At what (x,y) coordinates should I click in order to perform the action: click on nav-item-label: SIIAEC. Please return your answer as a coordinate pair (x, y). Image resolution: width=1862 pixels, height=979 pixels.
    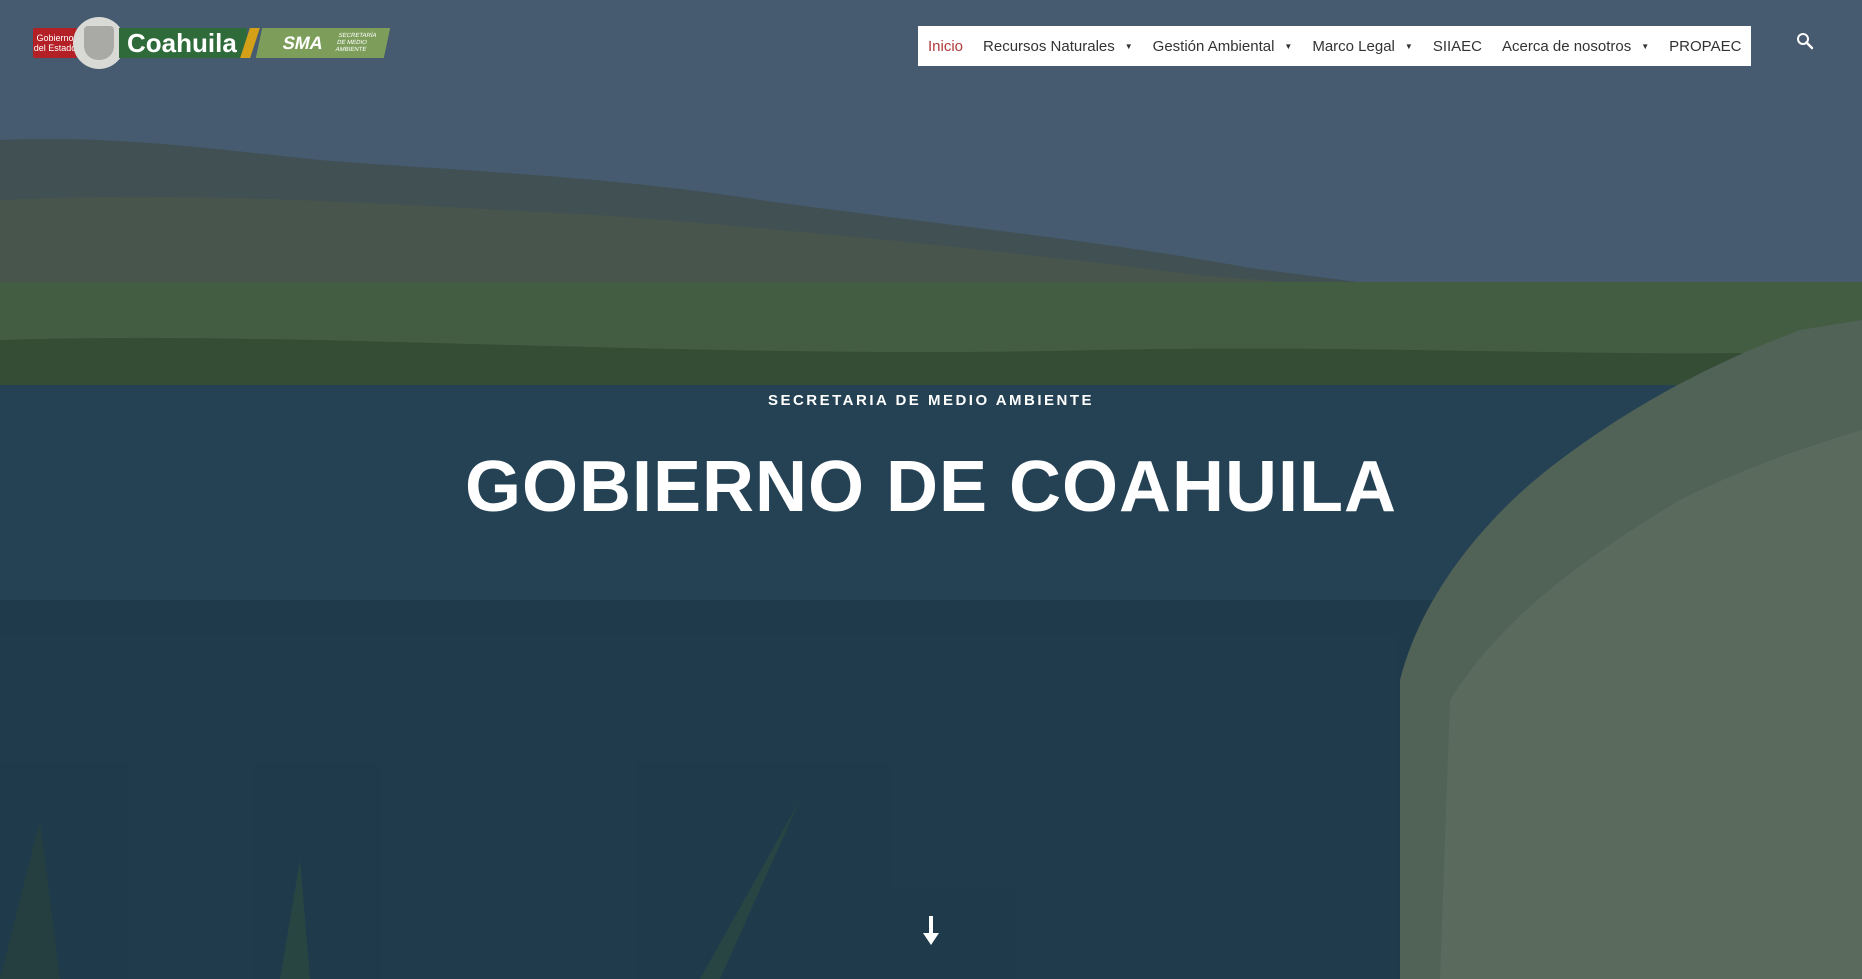
    Looking at the image, I should click on (1457, 46).